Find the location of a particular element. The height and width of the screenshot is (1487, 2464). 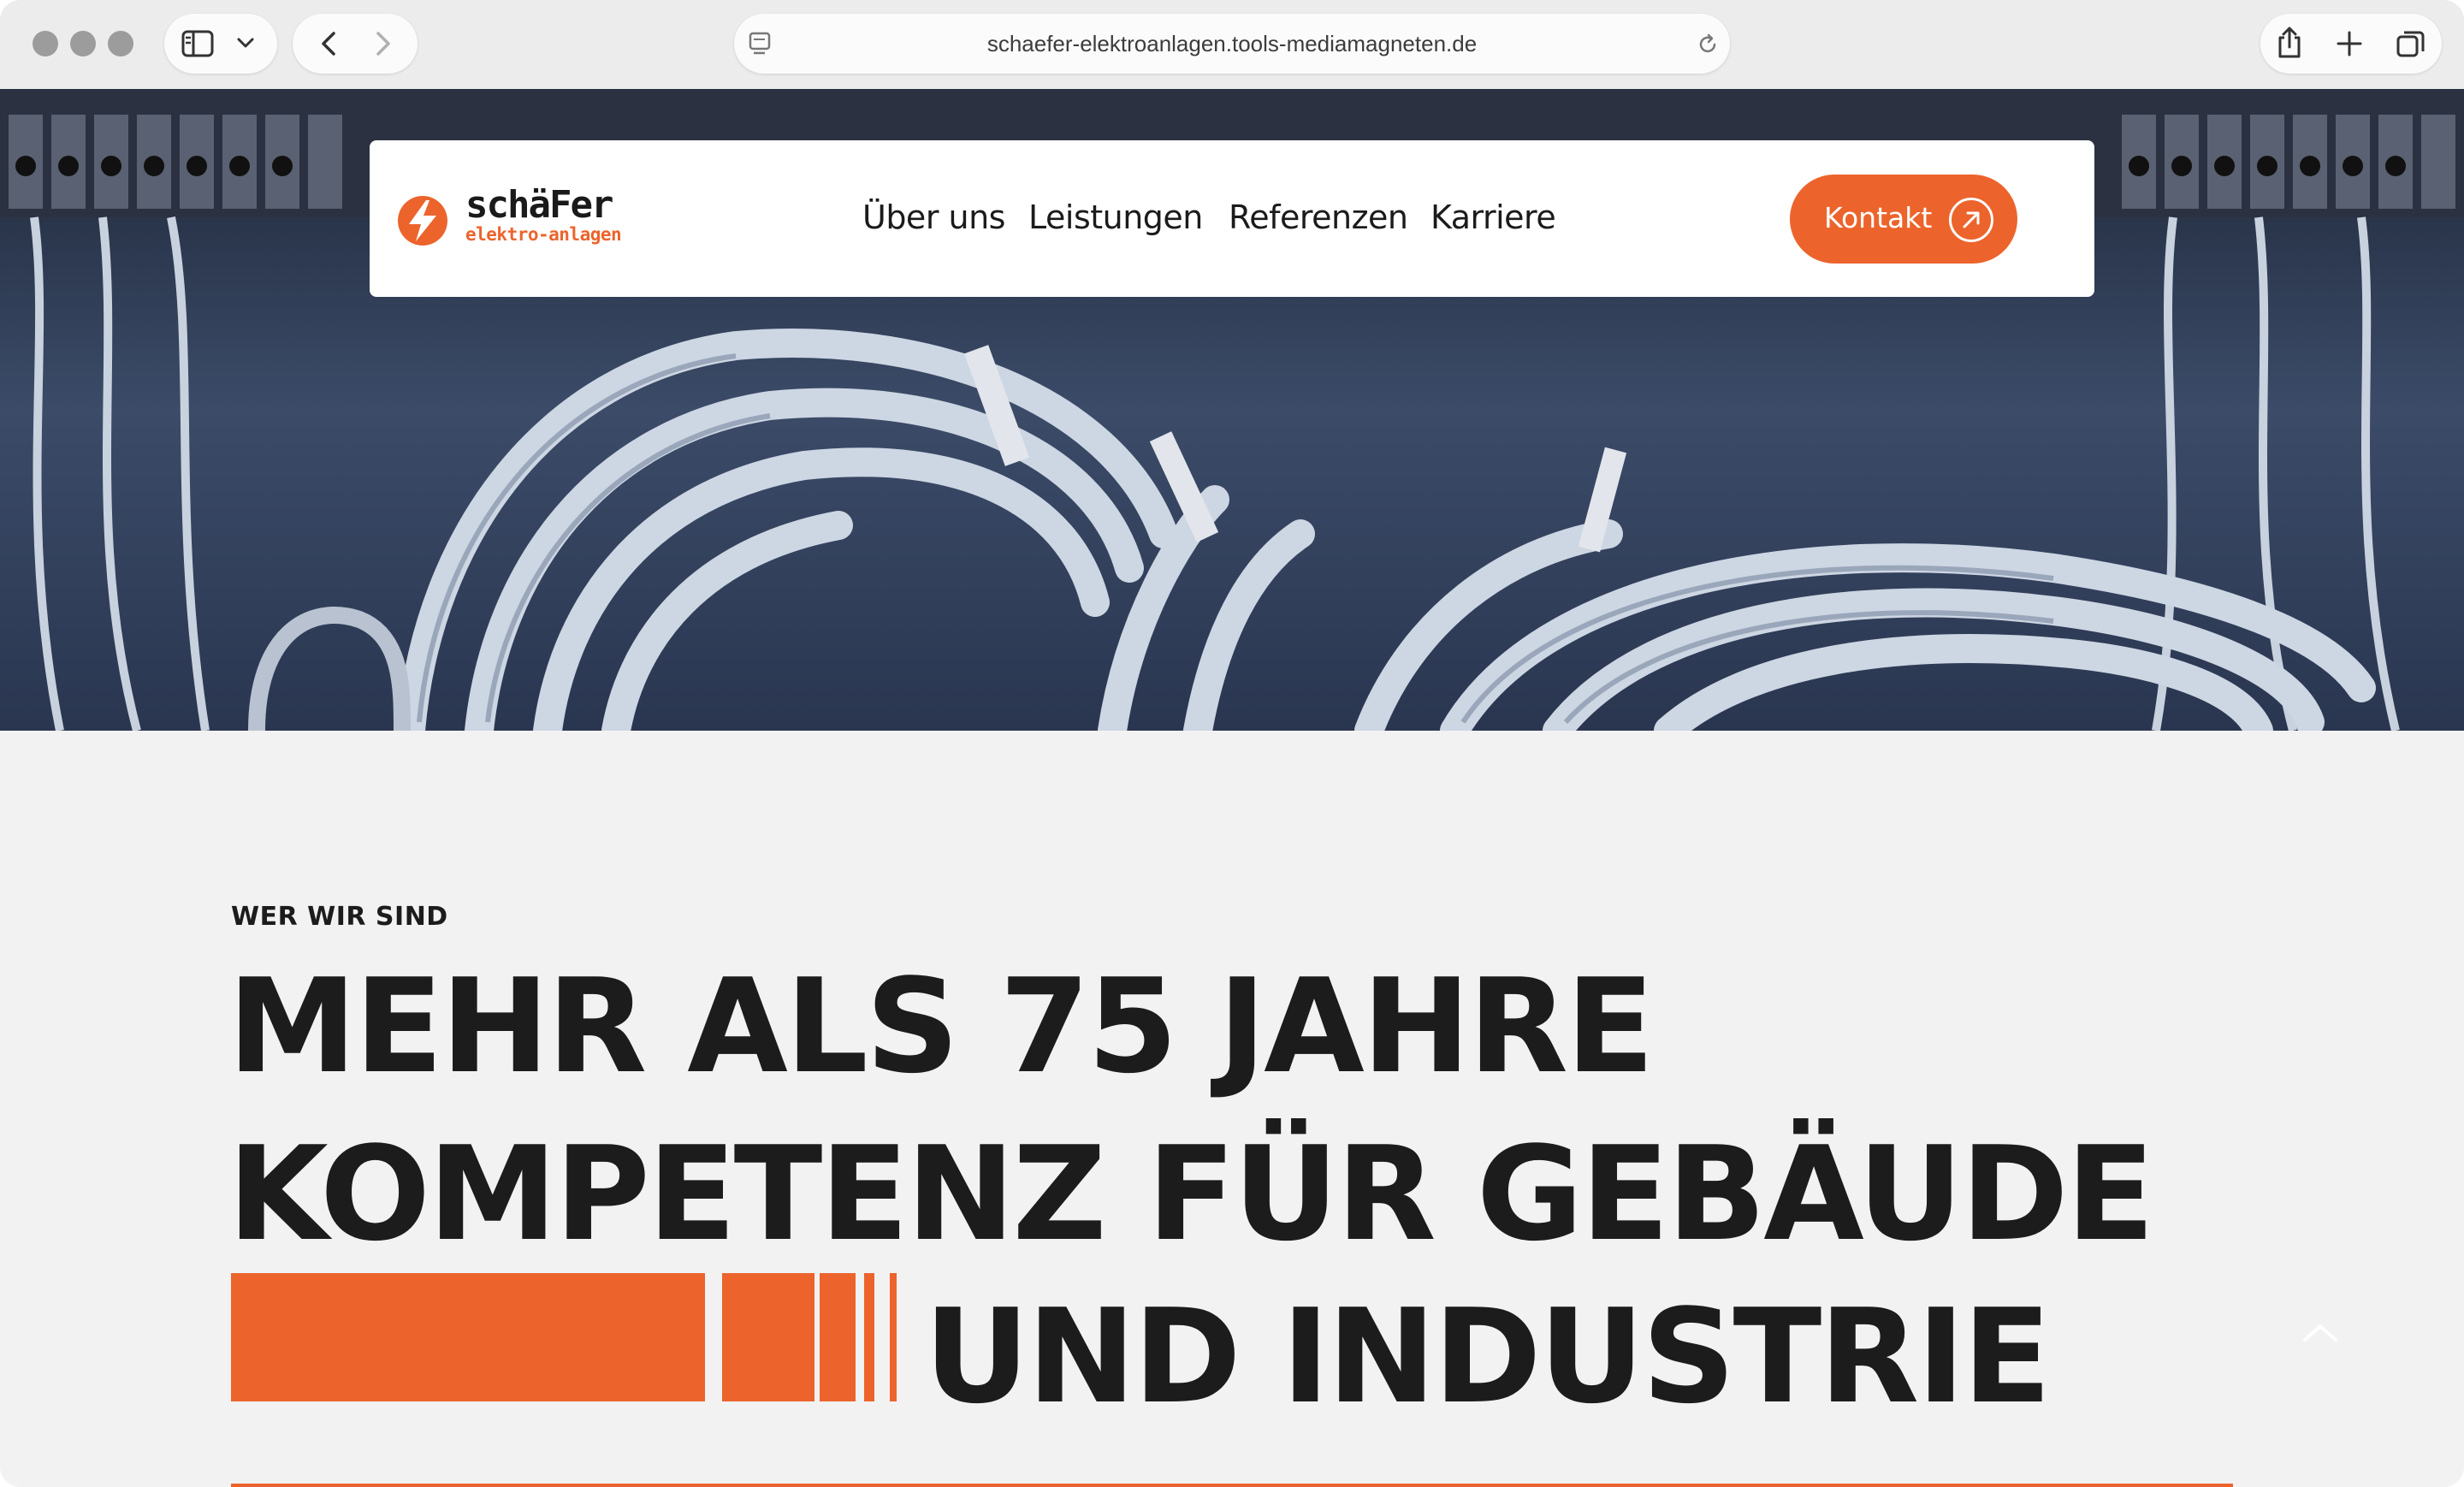

lightning-logo-icon is located at coordinates (422, 221).